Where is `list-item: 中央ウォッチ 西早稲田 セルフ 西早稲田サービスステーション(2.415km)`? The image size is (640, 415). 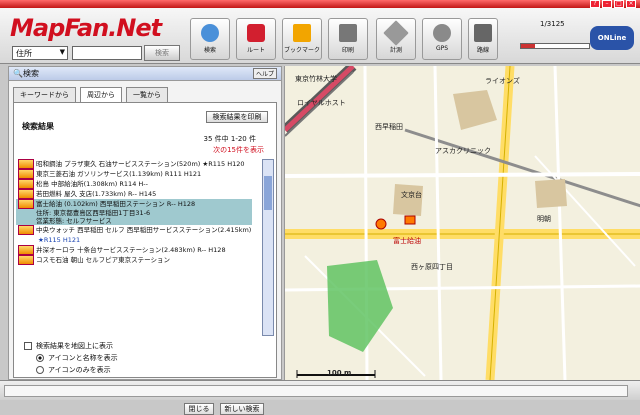
list-item: 中央ウォッチ 西早稲田 セルフ 西早稲田サービスステーション(2.415km) is located at coordinates (134, 230).